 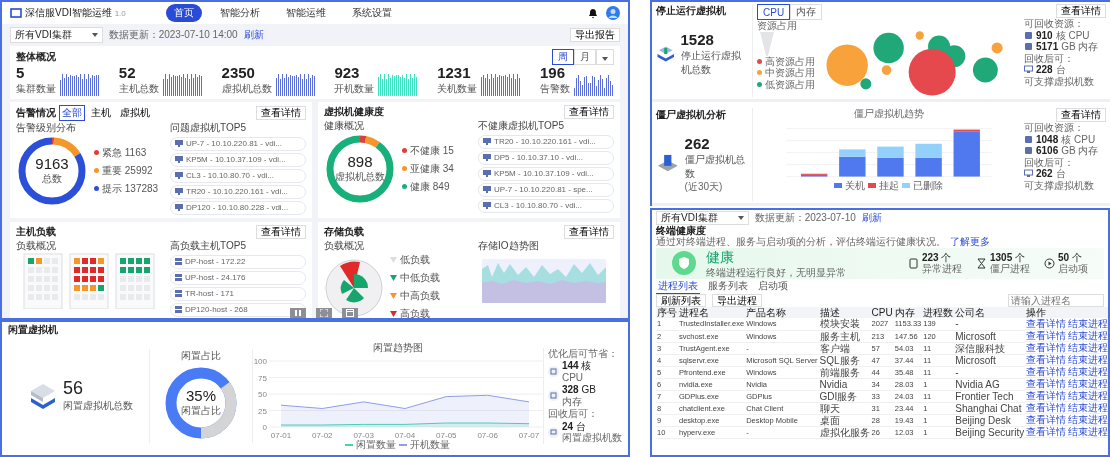 What do you see at coordinates (593, 13) in the screenshot?
I see `bell-icon` at bounding box center [593, 13].